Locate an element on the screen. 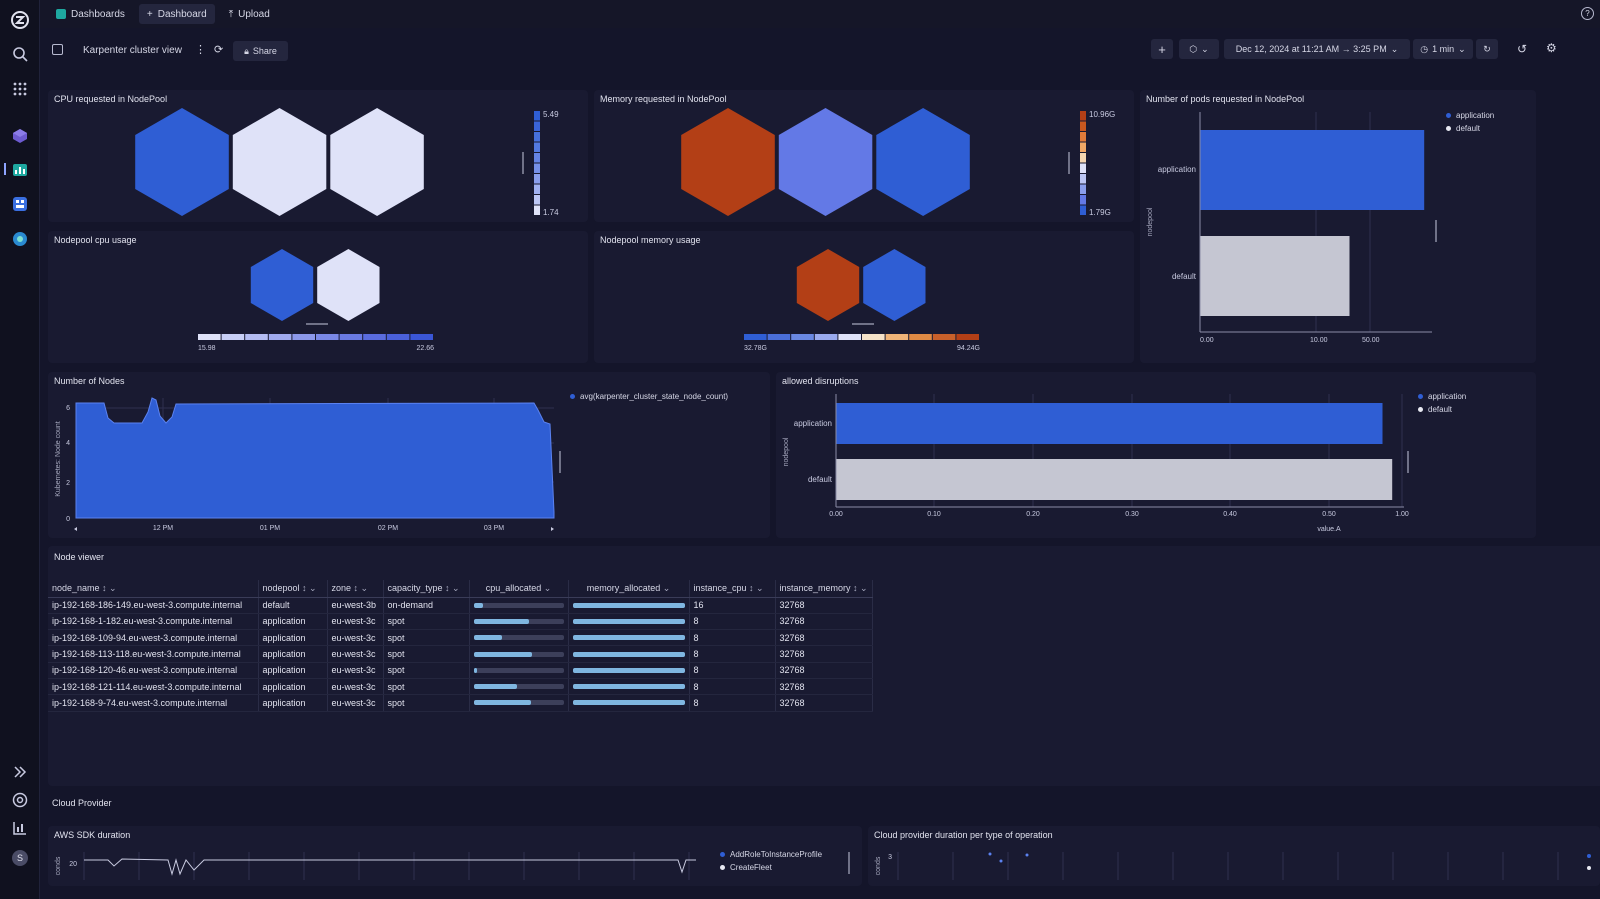 This screenshot has width=1600, height=899. legend-item: AddRoleToInstanceProfile is located at coordinates (771, 854).